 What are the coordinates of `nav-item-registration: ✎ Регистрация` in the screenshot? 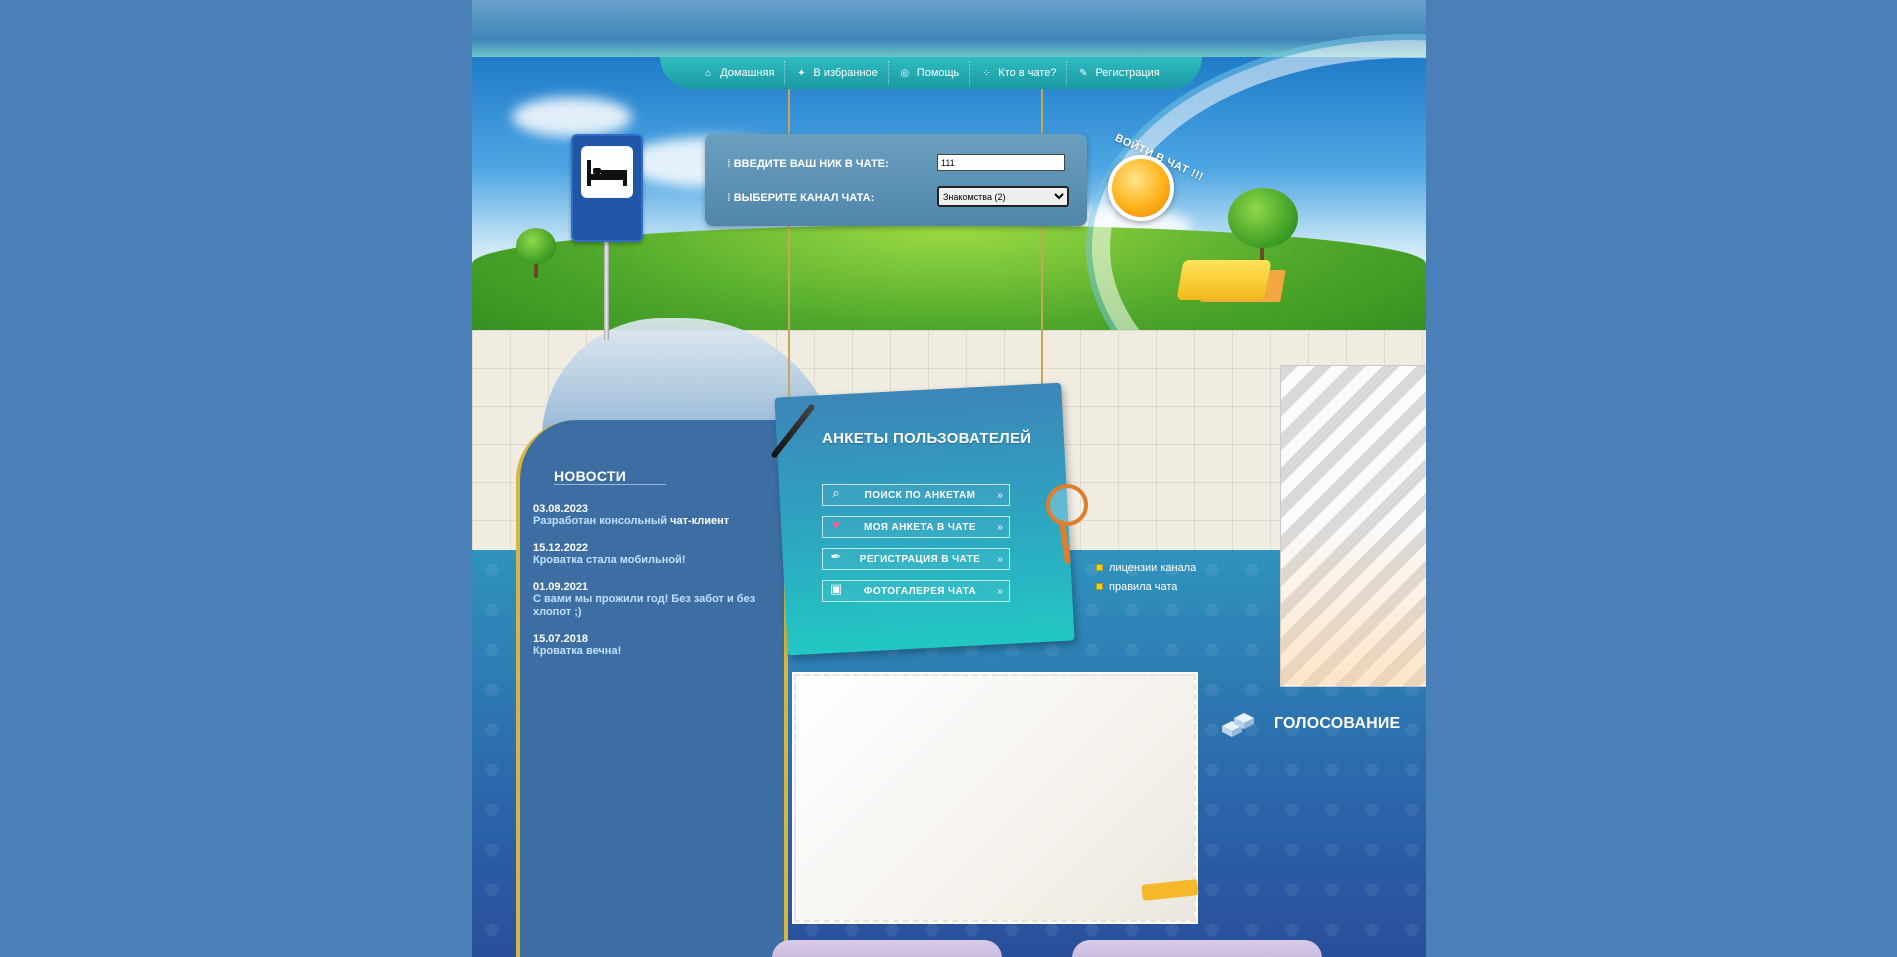 It's located at (1118, 73).